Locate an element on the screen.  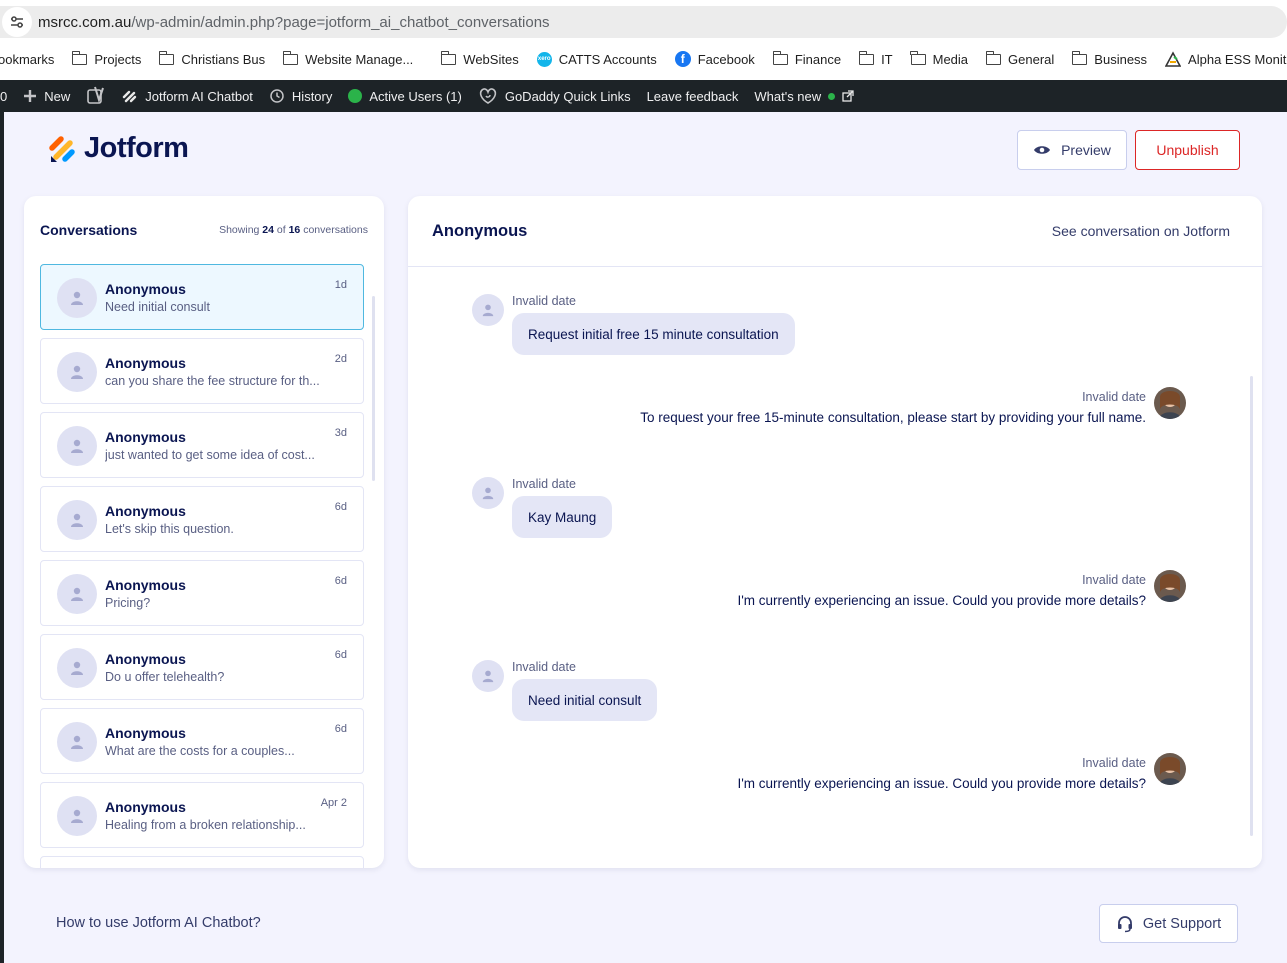
feedback-label: Leave feedback is located at coordinates (692, 96).